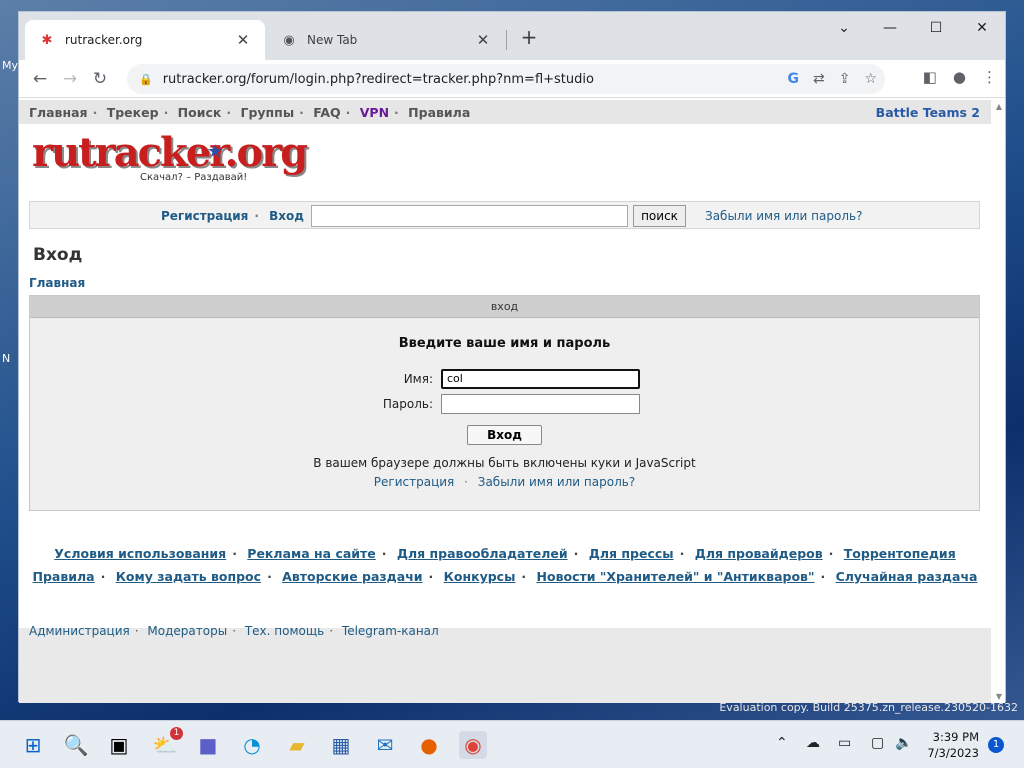 The height and width of the screenshot is (768, 1024). I want to click on reload-icon: ↻, so click(100, 79).